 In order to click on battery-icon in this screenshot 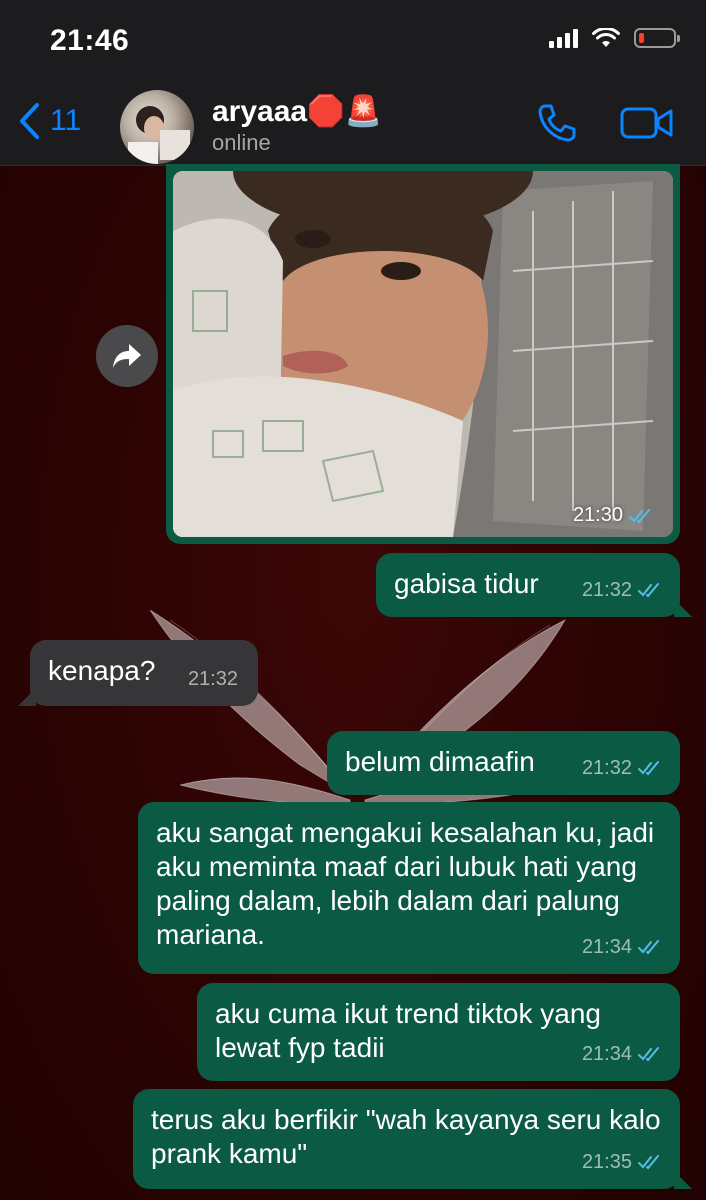, I will do `click(657, 38)`.